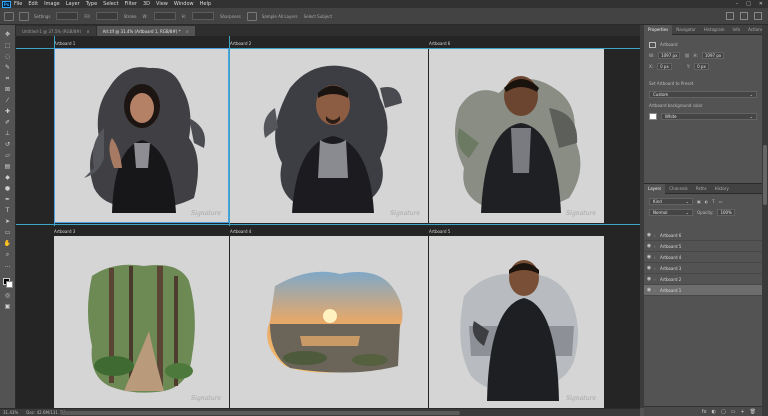 The width and height of the screenshot is (768, 416). What do you see at coordinates (761, 4) in the screenshot?
I see `close-button: ✕` at bounding box center [761, 4].